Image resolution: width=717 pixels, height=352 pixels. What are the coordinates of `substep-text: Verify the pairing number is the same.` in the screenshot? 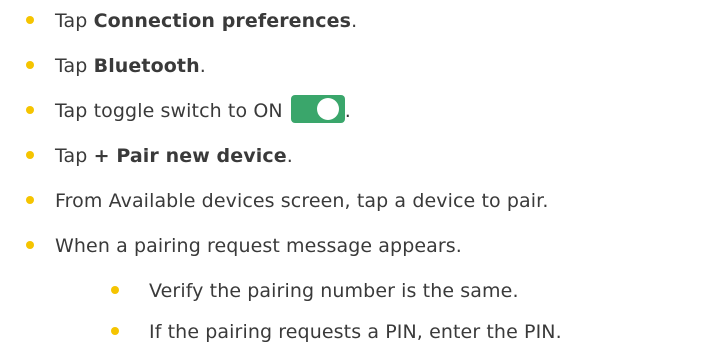 It's located at (334, 291).